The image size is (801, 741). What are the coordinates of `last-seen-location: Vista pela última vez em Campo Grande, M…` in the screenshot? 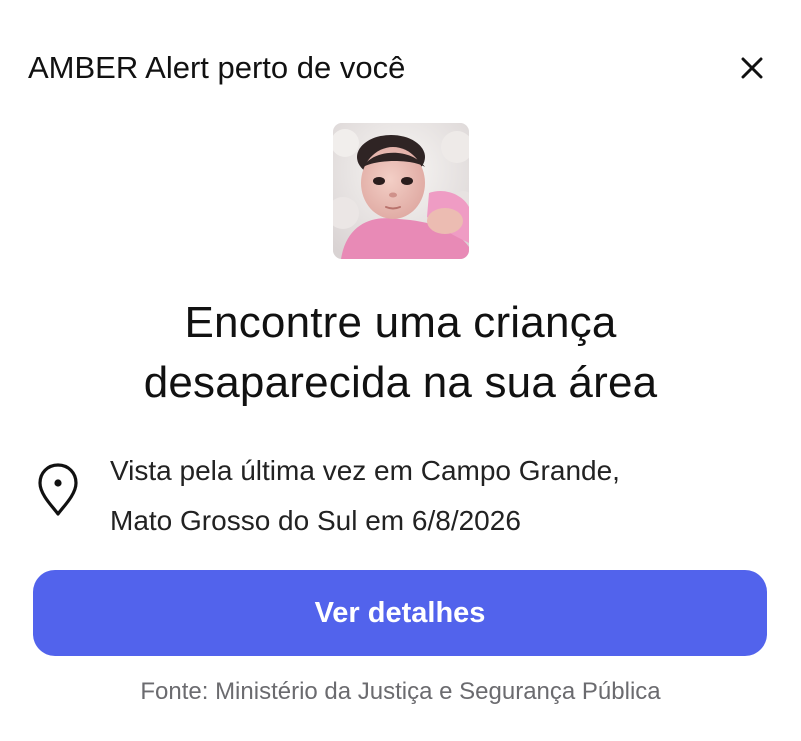 It's located at (365, 496).